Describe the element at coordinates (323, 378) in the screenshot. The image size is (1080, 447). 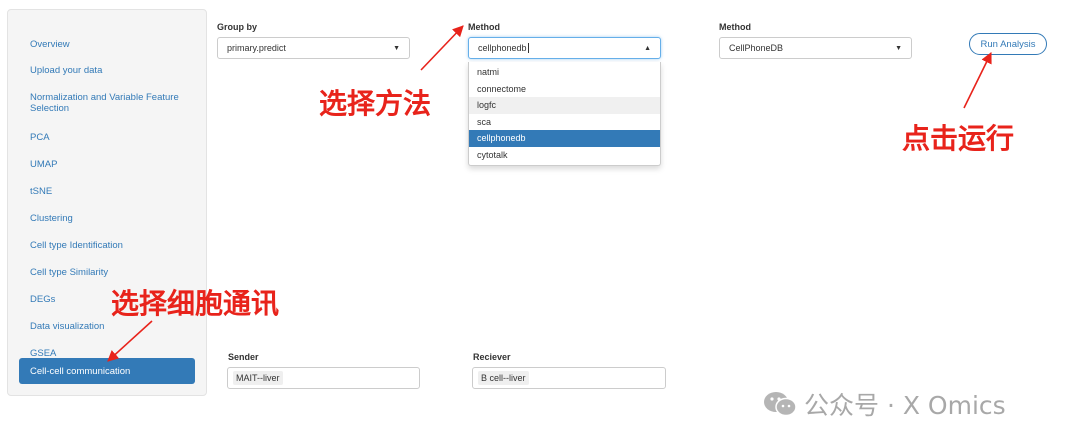
I see `sender-input: MAIT--liver` at that location.